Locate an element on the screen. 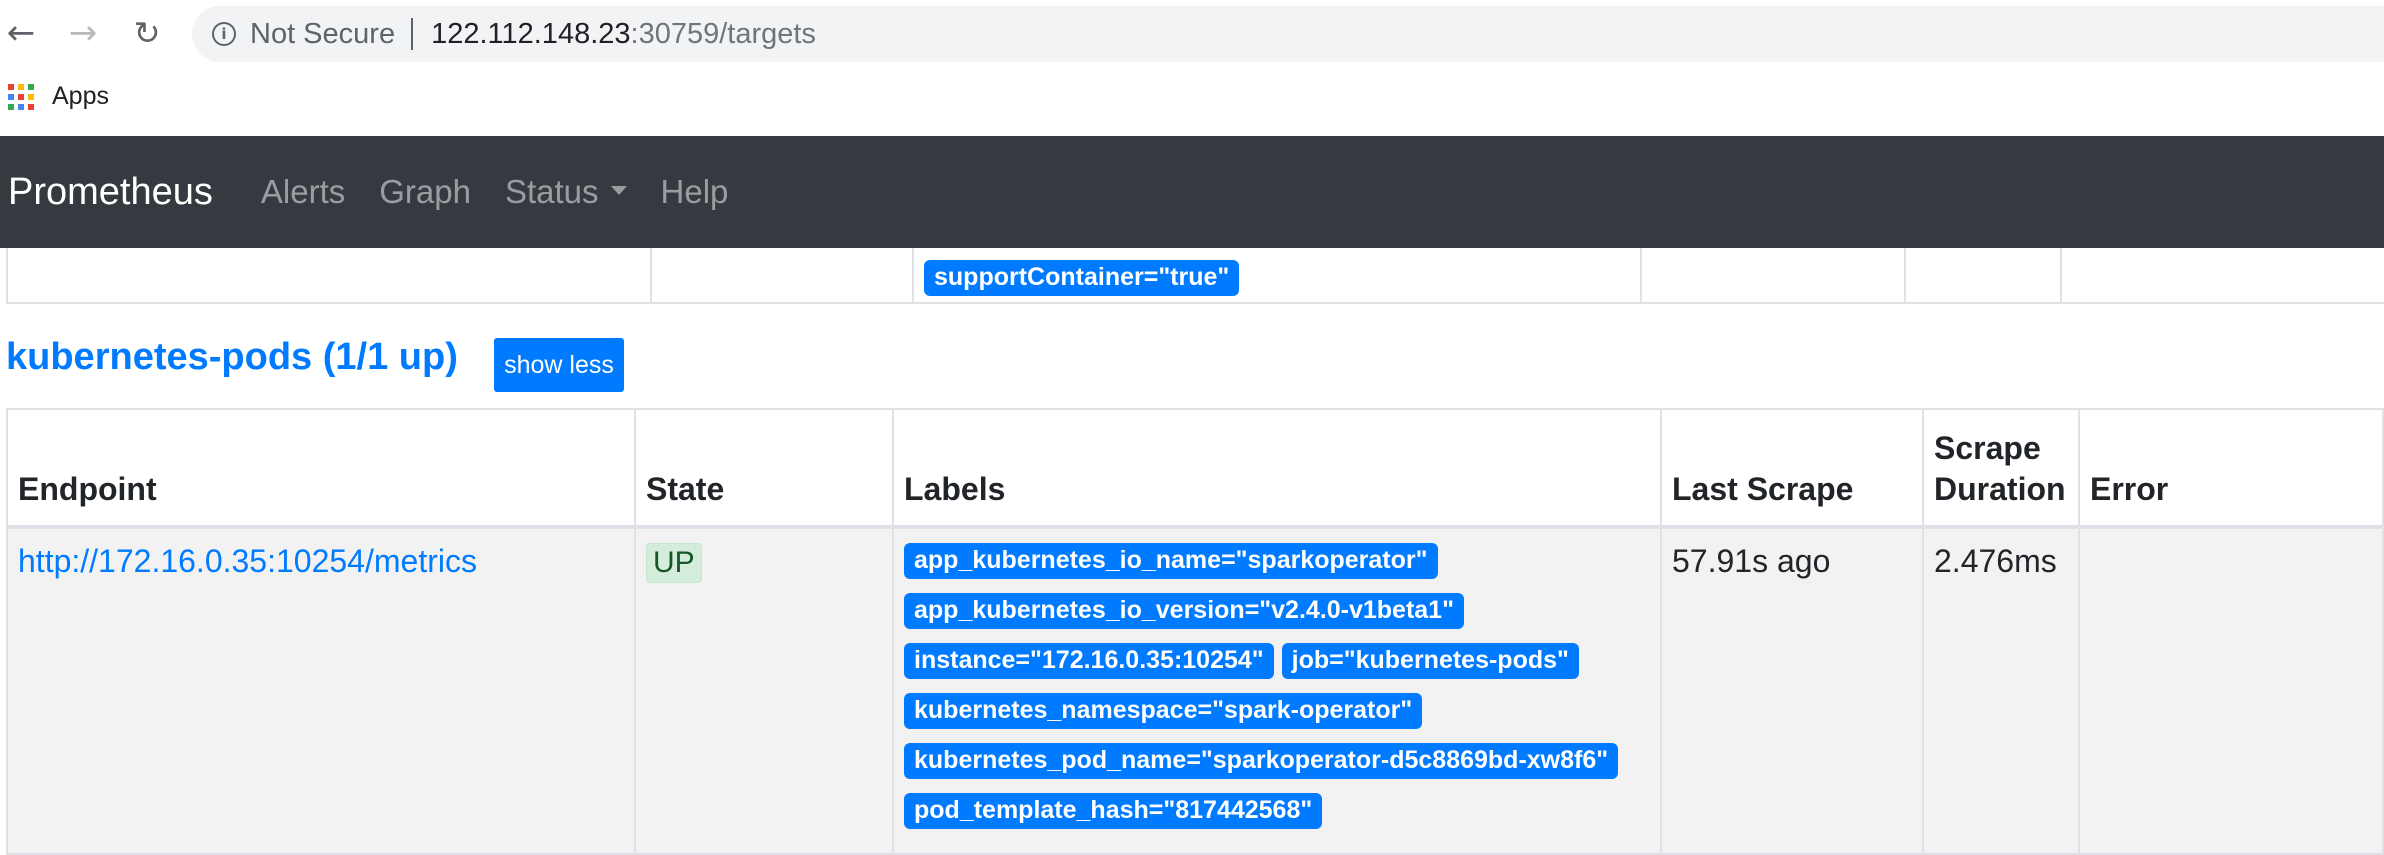  nav-alerts: Alerts is located at coordinates (303, 192).